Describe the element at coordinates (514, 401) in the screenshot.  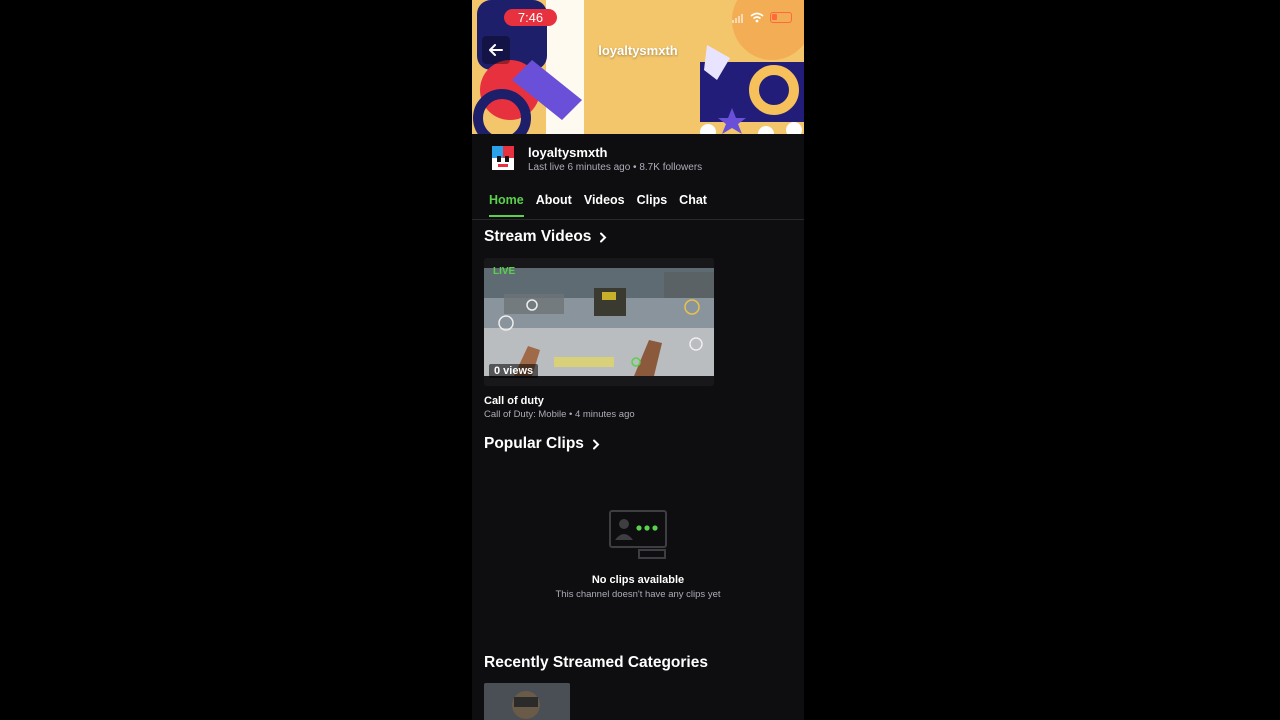
I see `video-title: Call of duty` at that location.